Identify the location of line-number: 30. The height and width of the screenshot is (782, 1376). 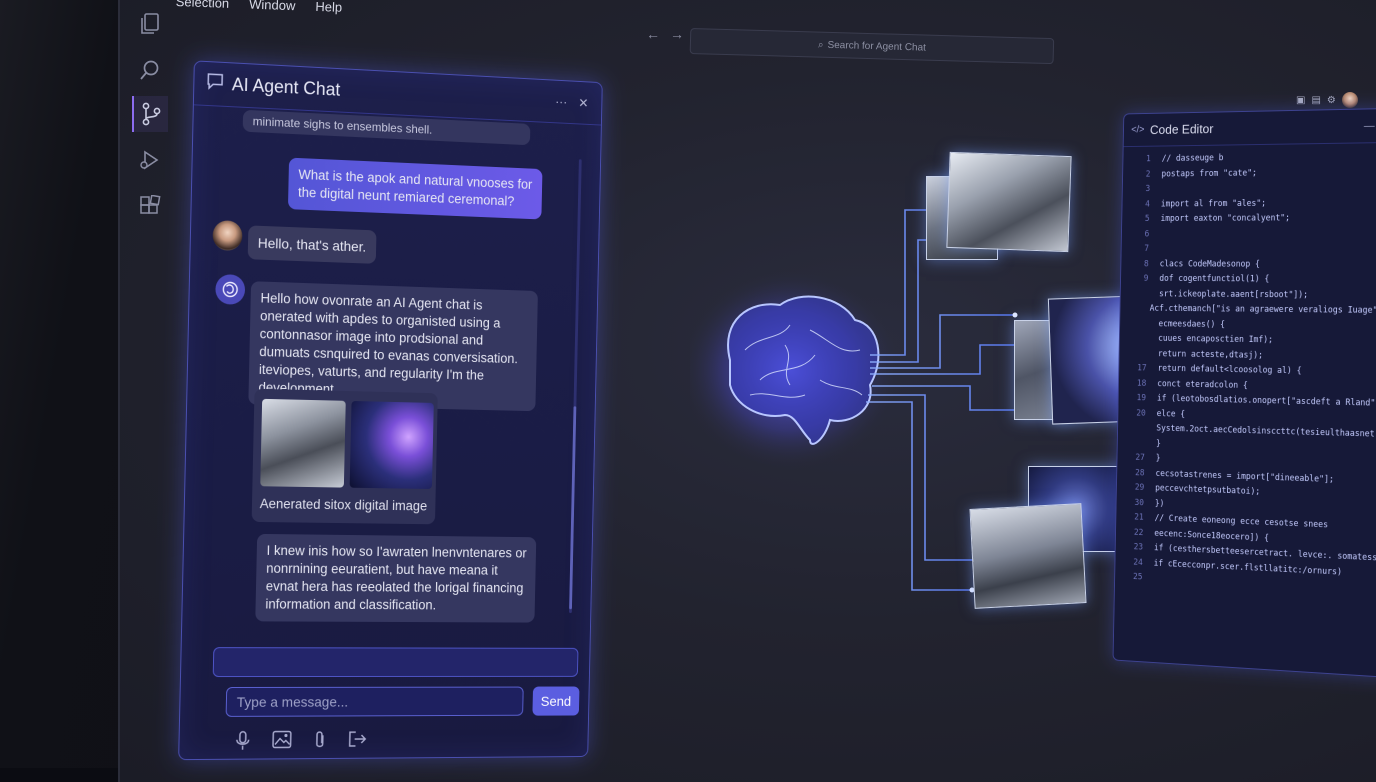
(1130, 503).